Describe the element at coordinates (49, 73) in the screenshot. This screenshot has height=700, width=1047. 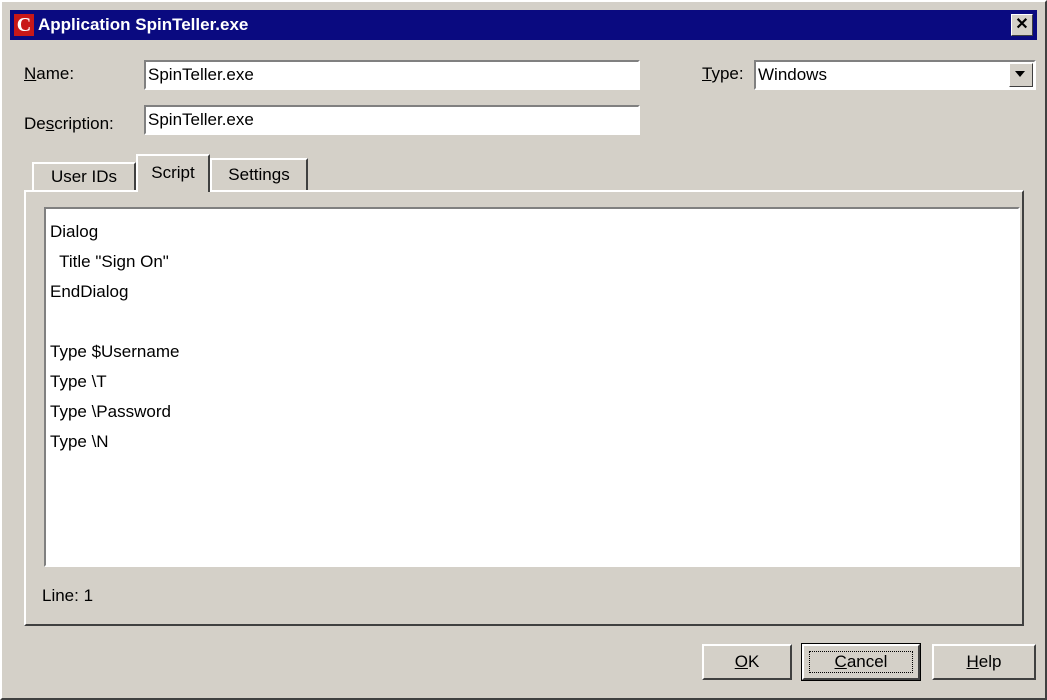
I see `name-label: Name:` at that location.